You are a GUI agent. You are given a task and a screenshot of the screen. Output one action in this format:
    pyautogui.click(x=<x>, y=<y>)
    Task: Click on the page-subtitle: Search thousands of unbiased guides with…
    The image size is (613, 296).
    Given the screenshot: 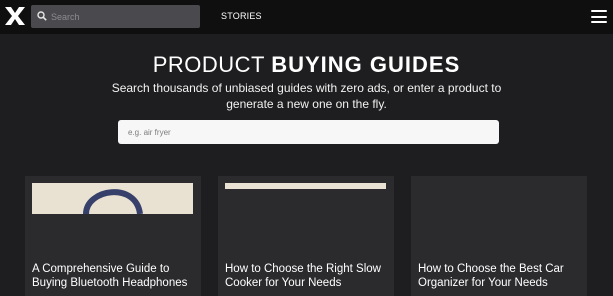 What is the action you would take?
    pyautogui.click(x=306, y=96)
    